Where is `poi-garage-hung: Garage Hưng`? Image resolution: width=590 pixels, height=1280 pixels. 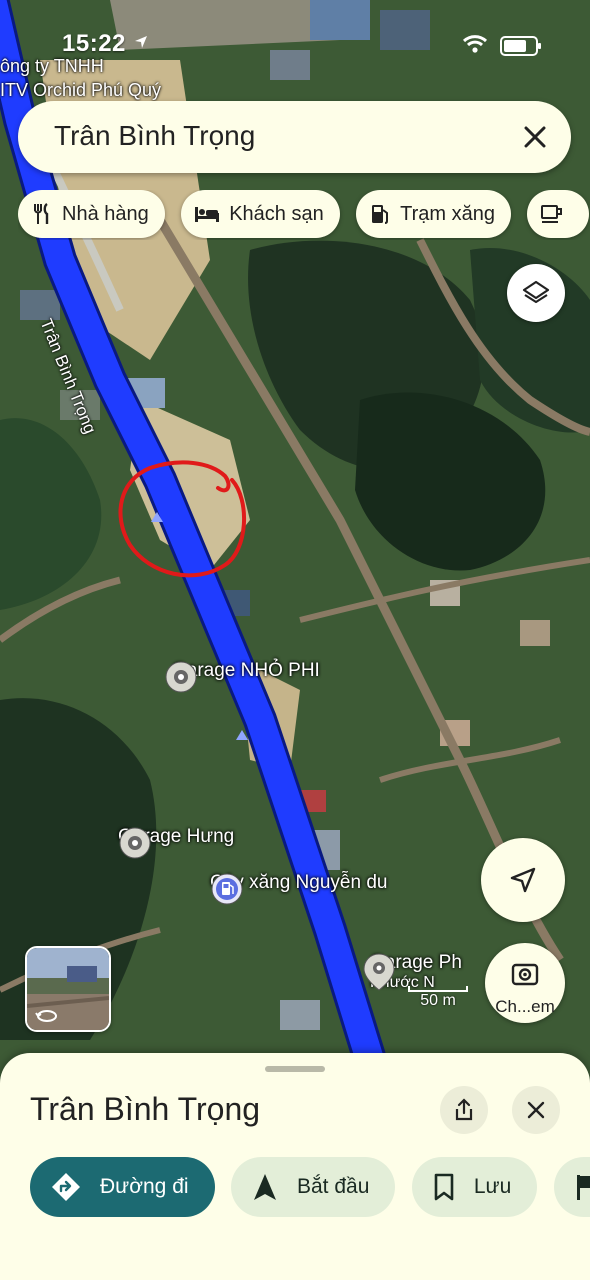
poi-garage-hung: Garage Hưng is located at coordinates (180, 842).